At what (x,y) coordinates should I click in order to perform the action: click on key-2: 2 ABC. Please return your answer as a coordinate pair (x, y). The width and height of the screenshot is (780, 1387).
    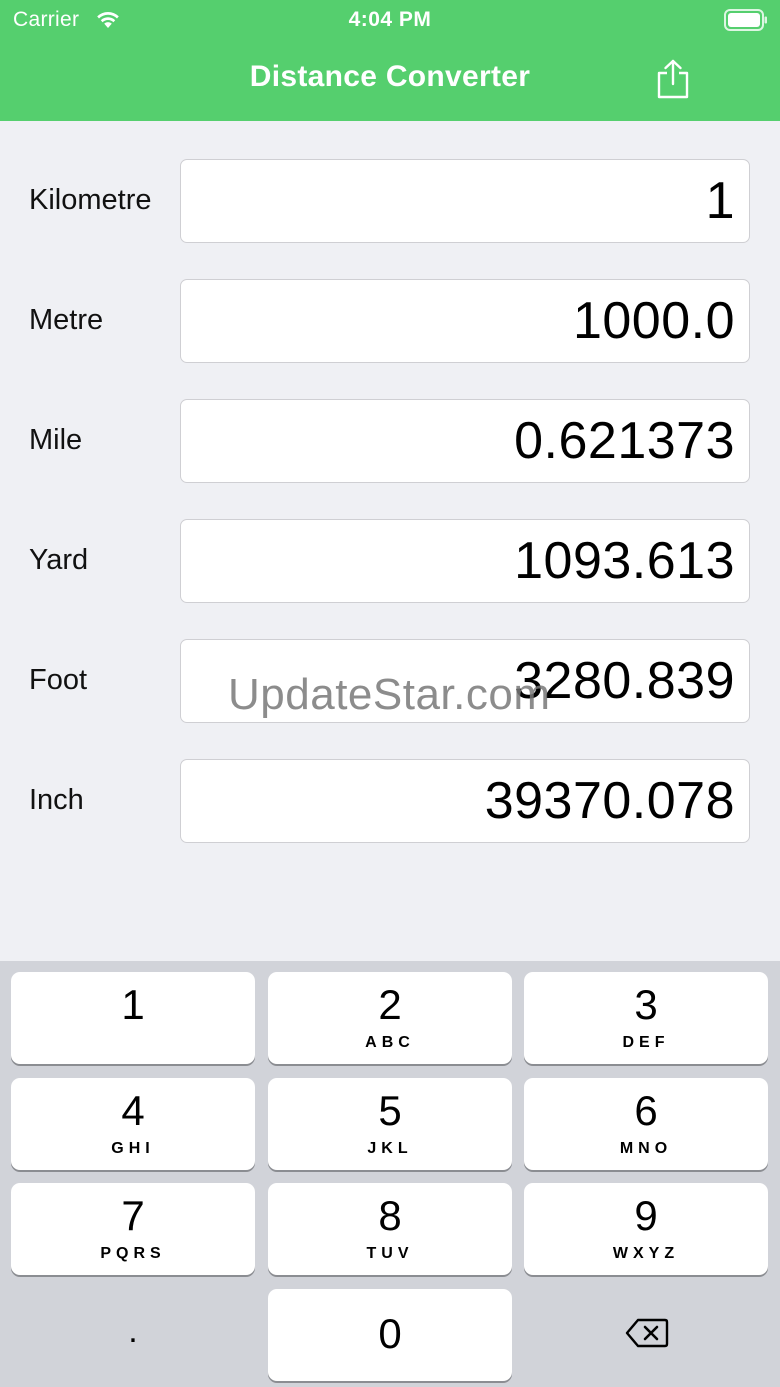
    Looking at the image, I should click on (390, 1018).